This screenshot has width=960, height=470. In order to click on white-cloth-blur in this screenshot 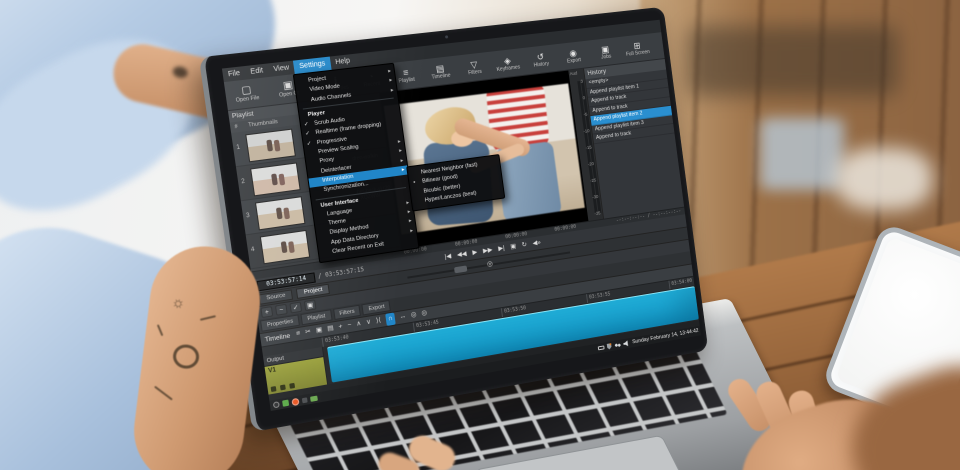, I will do `click(884, 179)`.